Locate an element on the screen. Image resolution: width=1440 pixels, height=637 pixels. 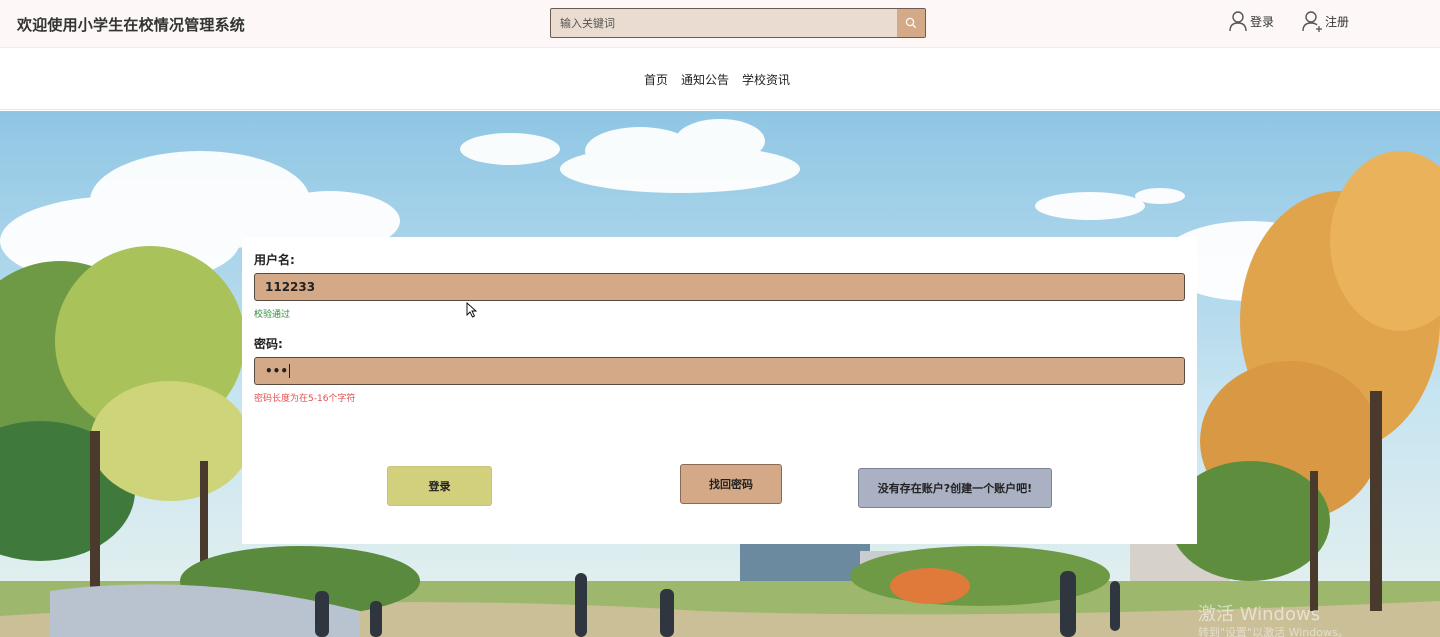
activation-watermark-sub: 转到"设置"以激活 Windows。 is located at coordinates (1273, 631).